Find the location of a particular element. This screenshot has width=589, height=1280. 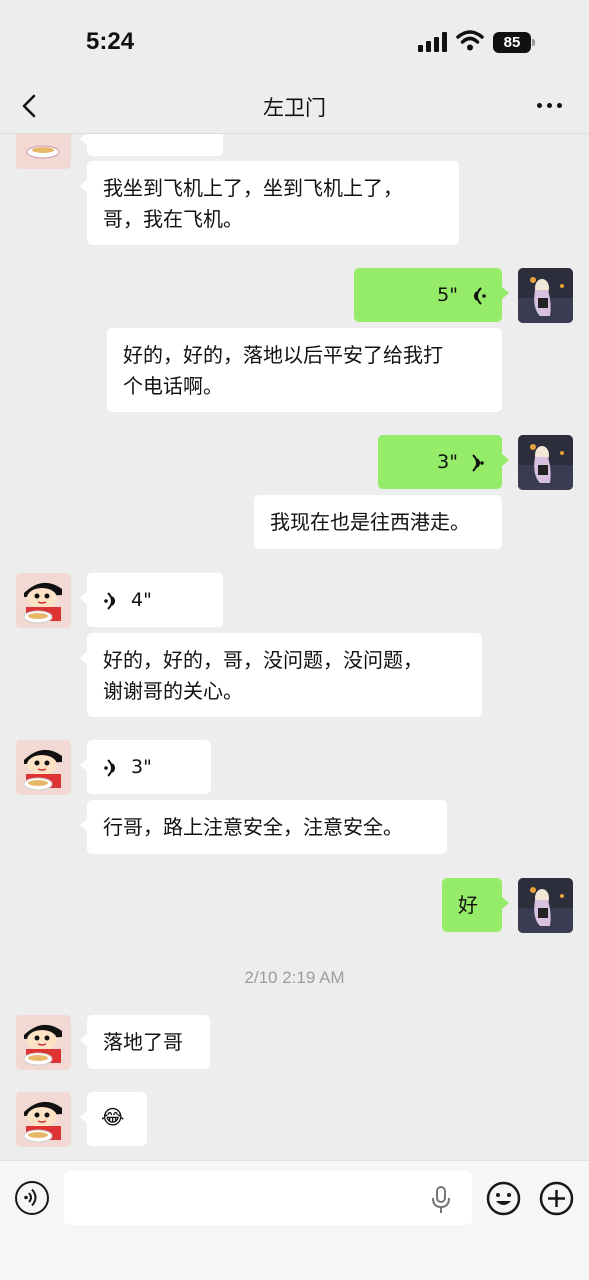

message-bubble-sent: 好 is located at coordinates (475, 905).